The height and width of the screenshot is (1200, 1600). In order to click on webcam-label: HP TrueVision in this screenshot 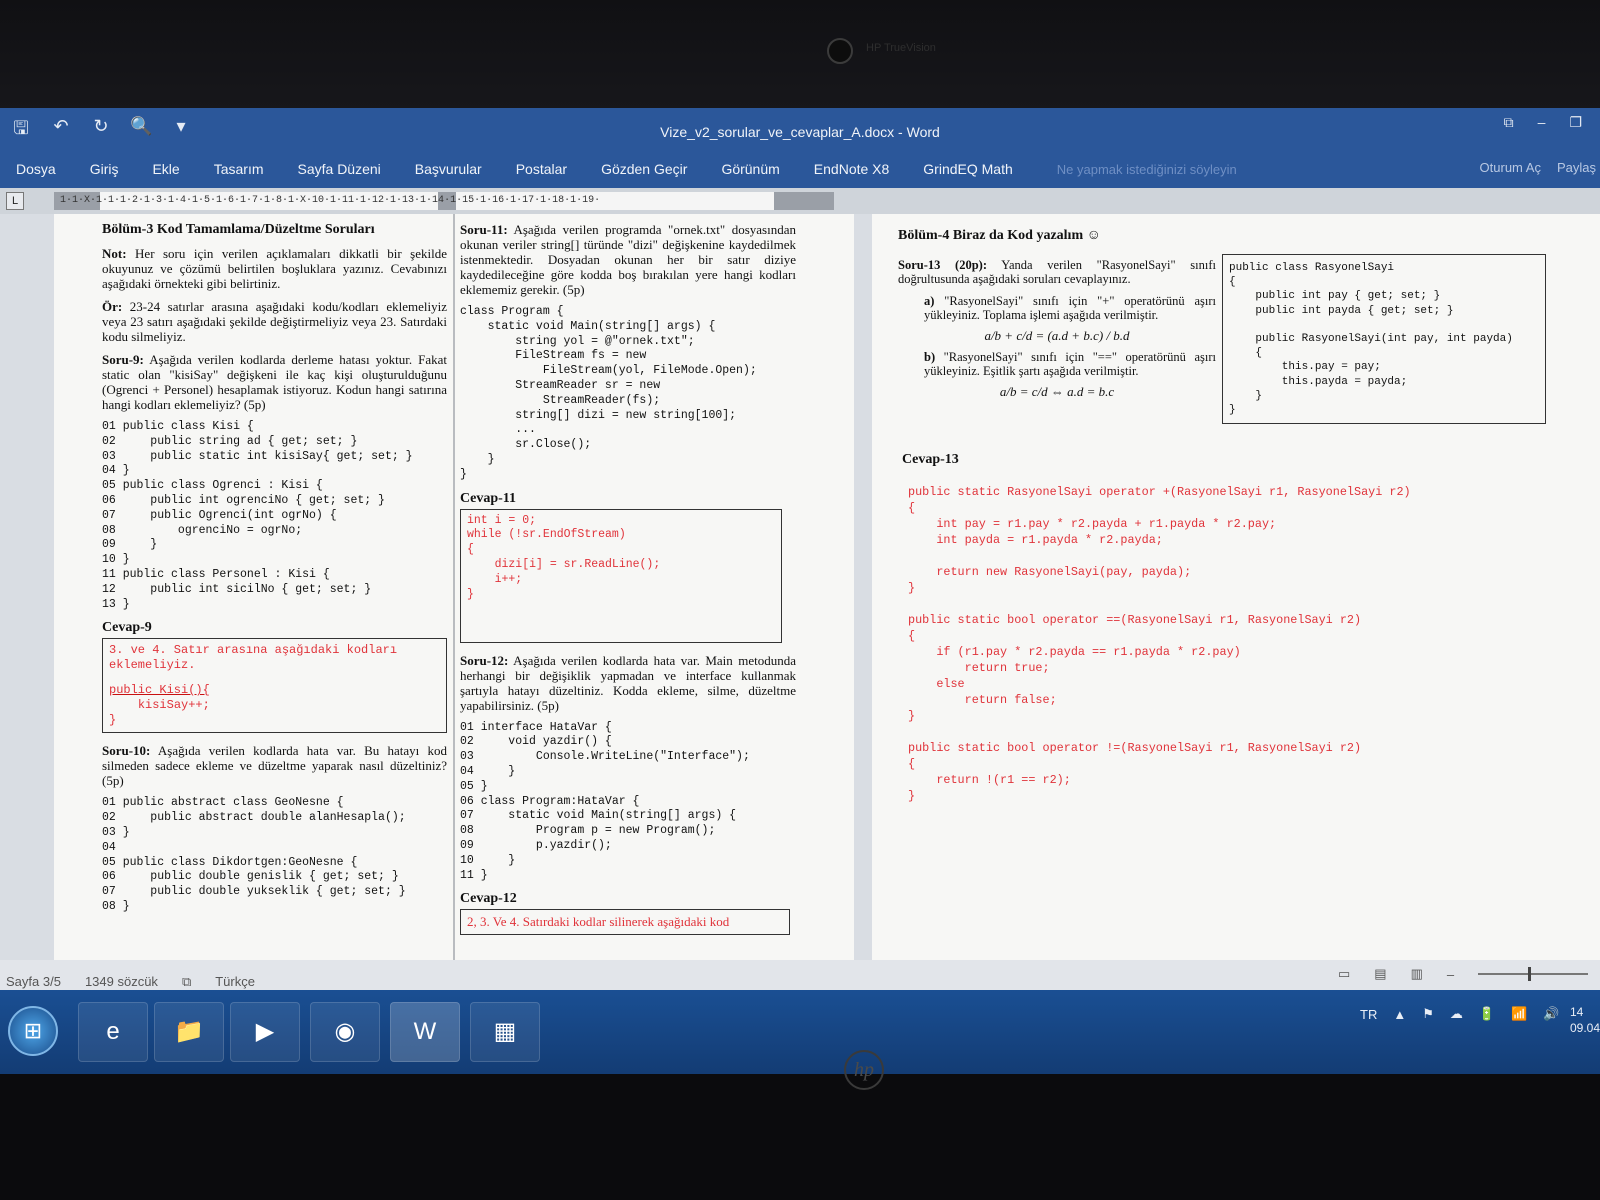, I will do `click(901, 48)`.